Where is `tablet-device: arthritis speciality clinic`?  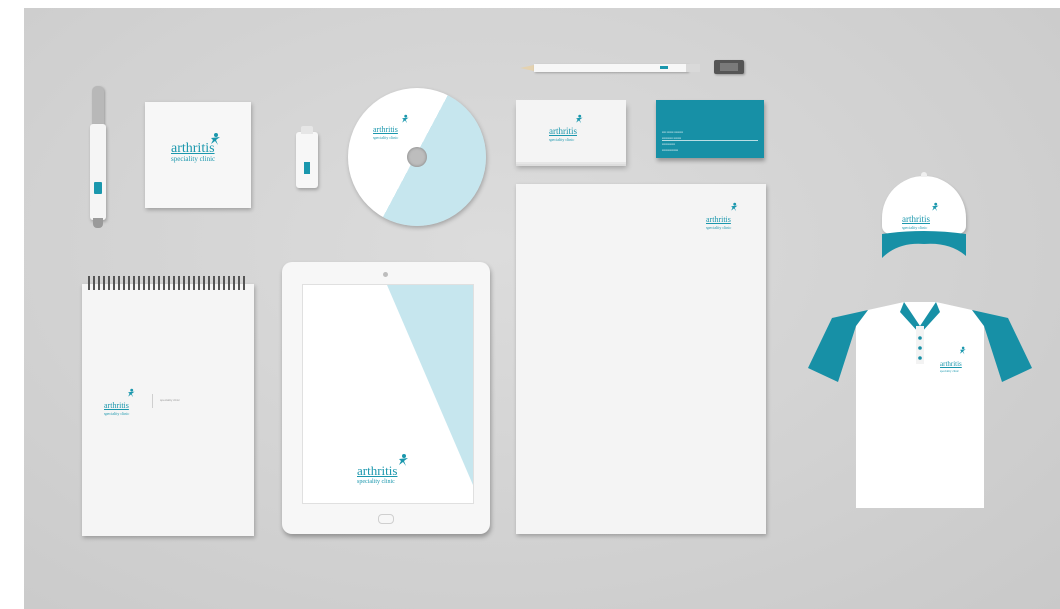 tablet-device: arthritis speciality clinic is located at coordinates (386, 398).